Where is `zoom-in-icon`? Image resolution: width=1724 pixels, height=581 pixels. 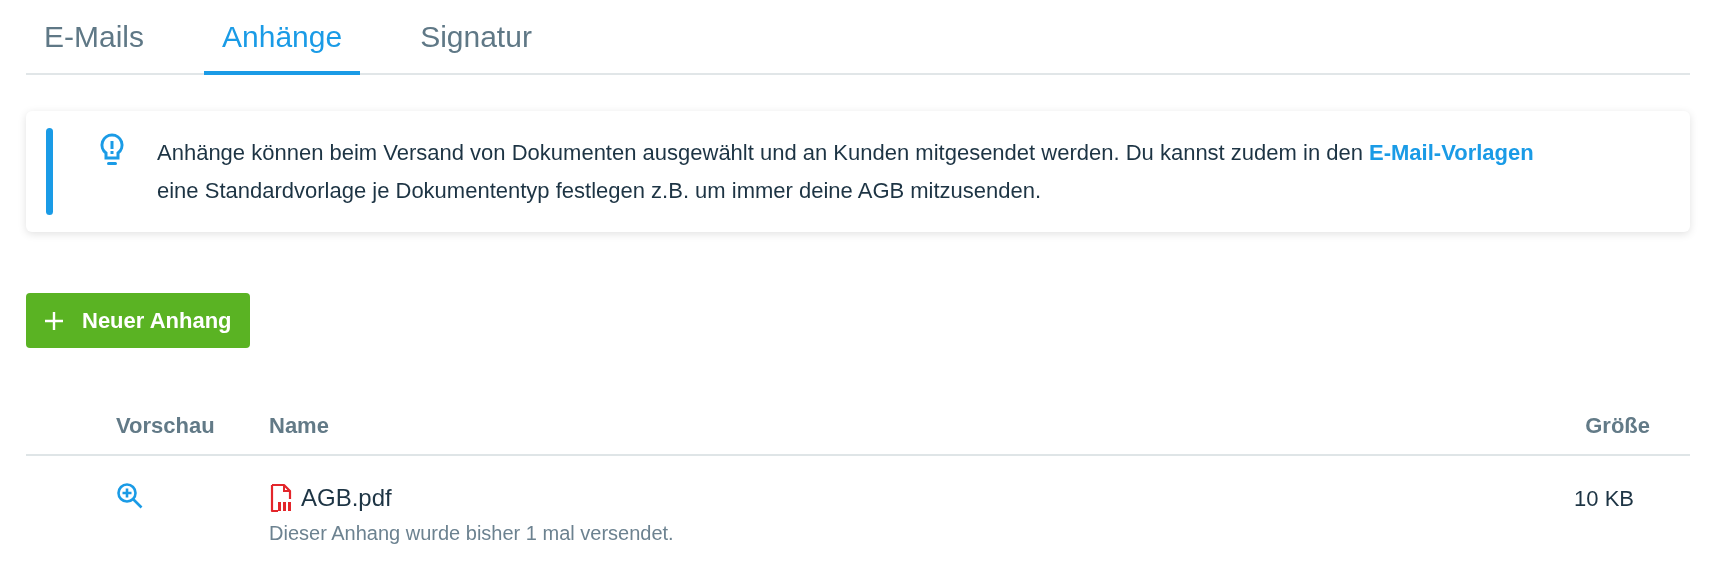 zoom-in-icon is located at coordinates (130, 496).